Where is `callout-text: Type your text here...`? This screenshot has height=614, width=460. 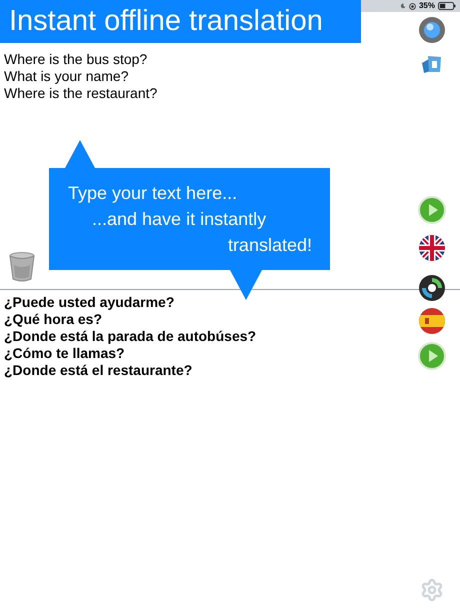 callout-text: Type your text here... is located at coordinates (153, 193).